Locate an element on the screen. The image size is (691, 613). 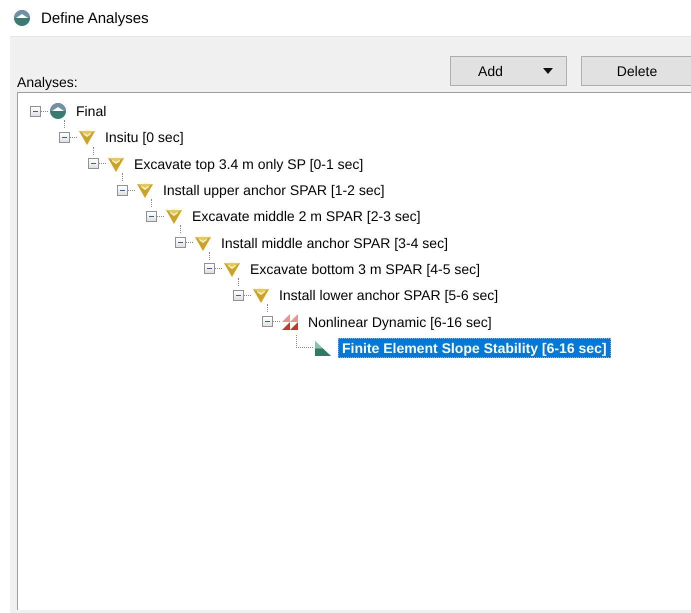
tree-item: Install middle anchor SPAR [3-4 sec] is located at coordinates (334, 243).